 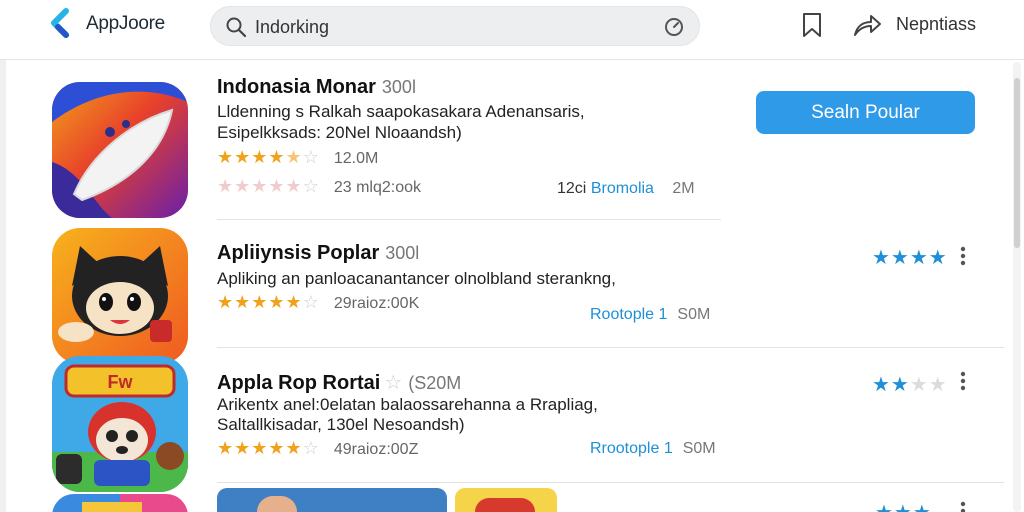 What do you see at coordinates (867, 25) in the screenshot?
I see `share-icon` at bounding box center [867, 25].